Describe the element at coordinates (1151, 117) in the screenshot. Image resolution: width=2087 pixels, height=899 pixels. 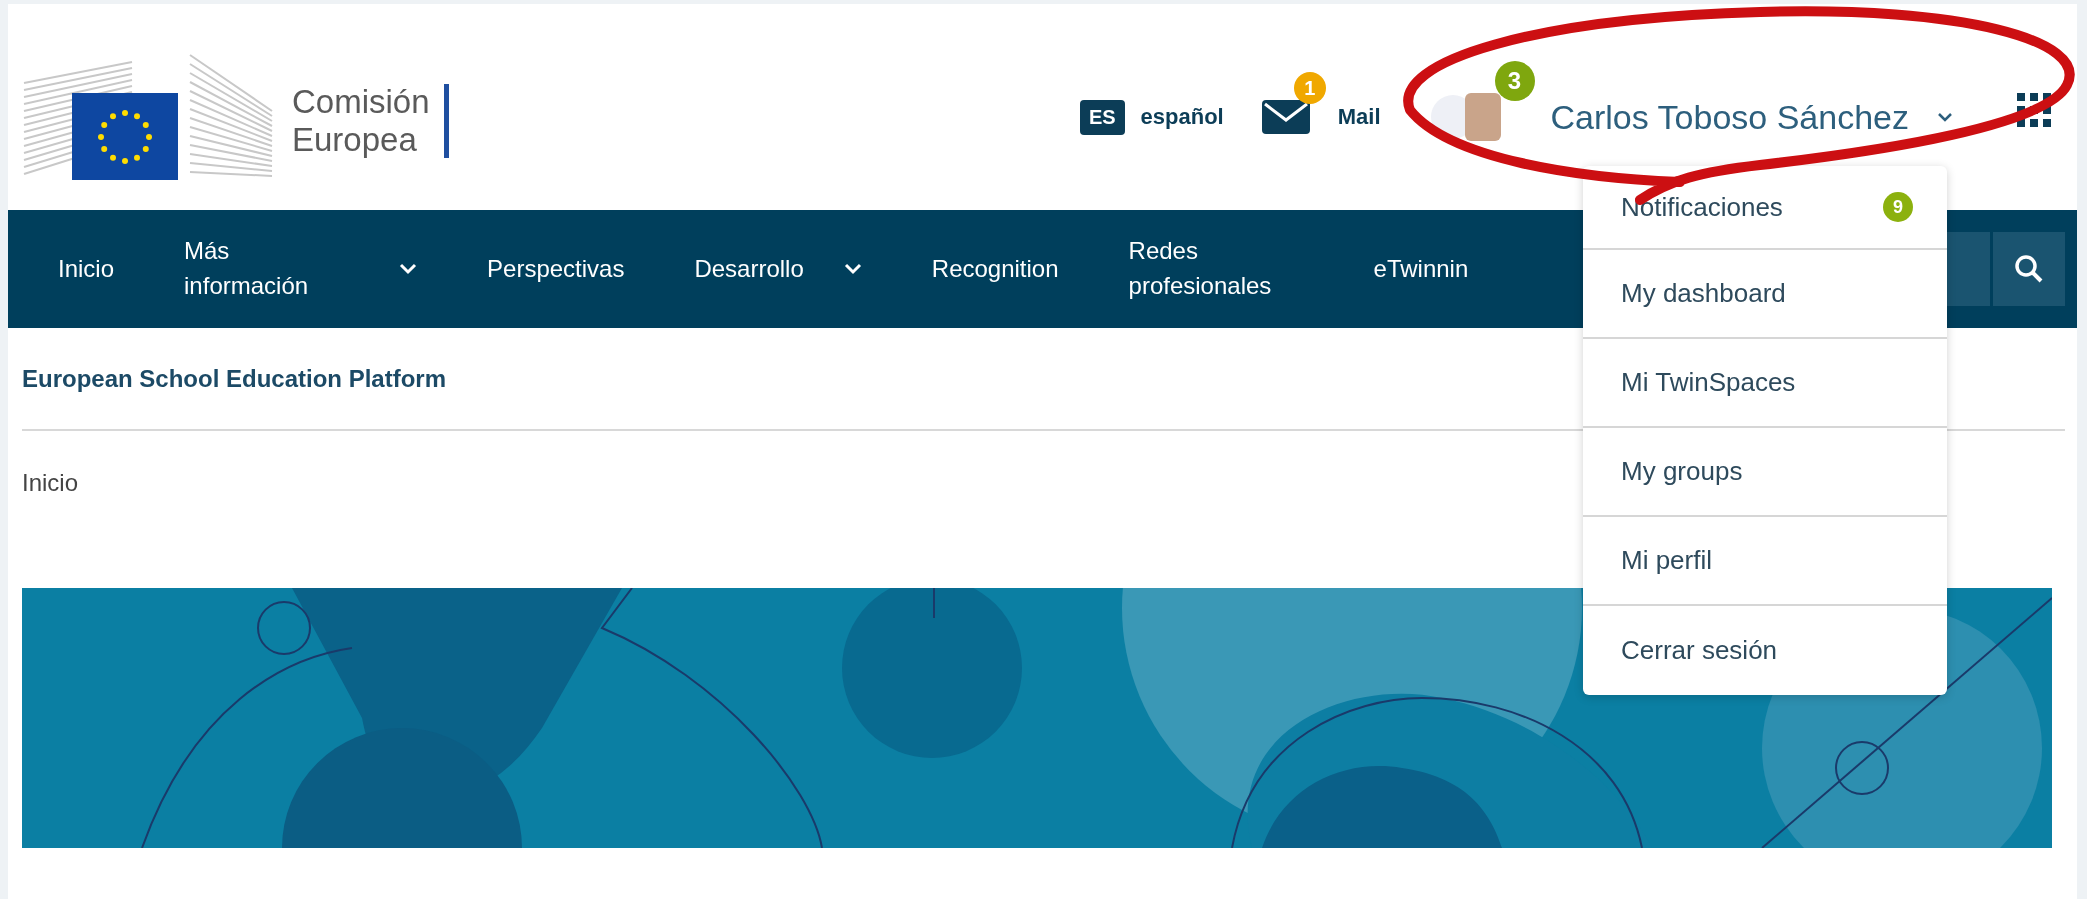
I see `language-selector: ES español` at that location.